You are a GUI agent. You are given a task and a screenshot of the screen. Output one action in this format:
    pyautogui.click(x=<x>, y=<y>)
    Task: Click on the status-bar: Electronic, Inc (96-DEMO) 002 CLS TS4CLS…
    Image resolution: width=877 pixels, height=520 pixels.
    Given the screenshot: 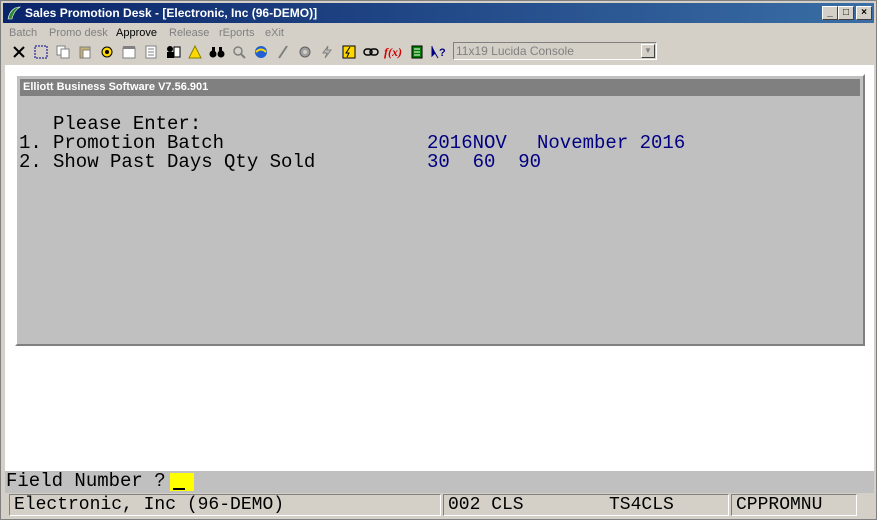 What is the action you would take?
    pyautogui.click(x=439, y=505)
    